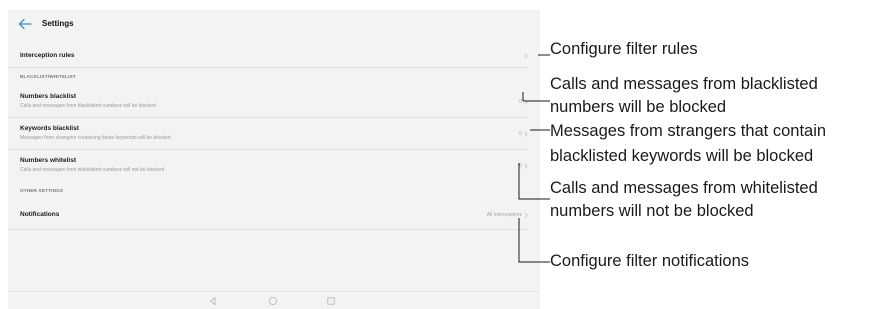 Image resolution: width=874 pixels, height=309 pixels. I want to click on callout-keywords-line1: Messages from strangers that contain, so click(688, 131).